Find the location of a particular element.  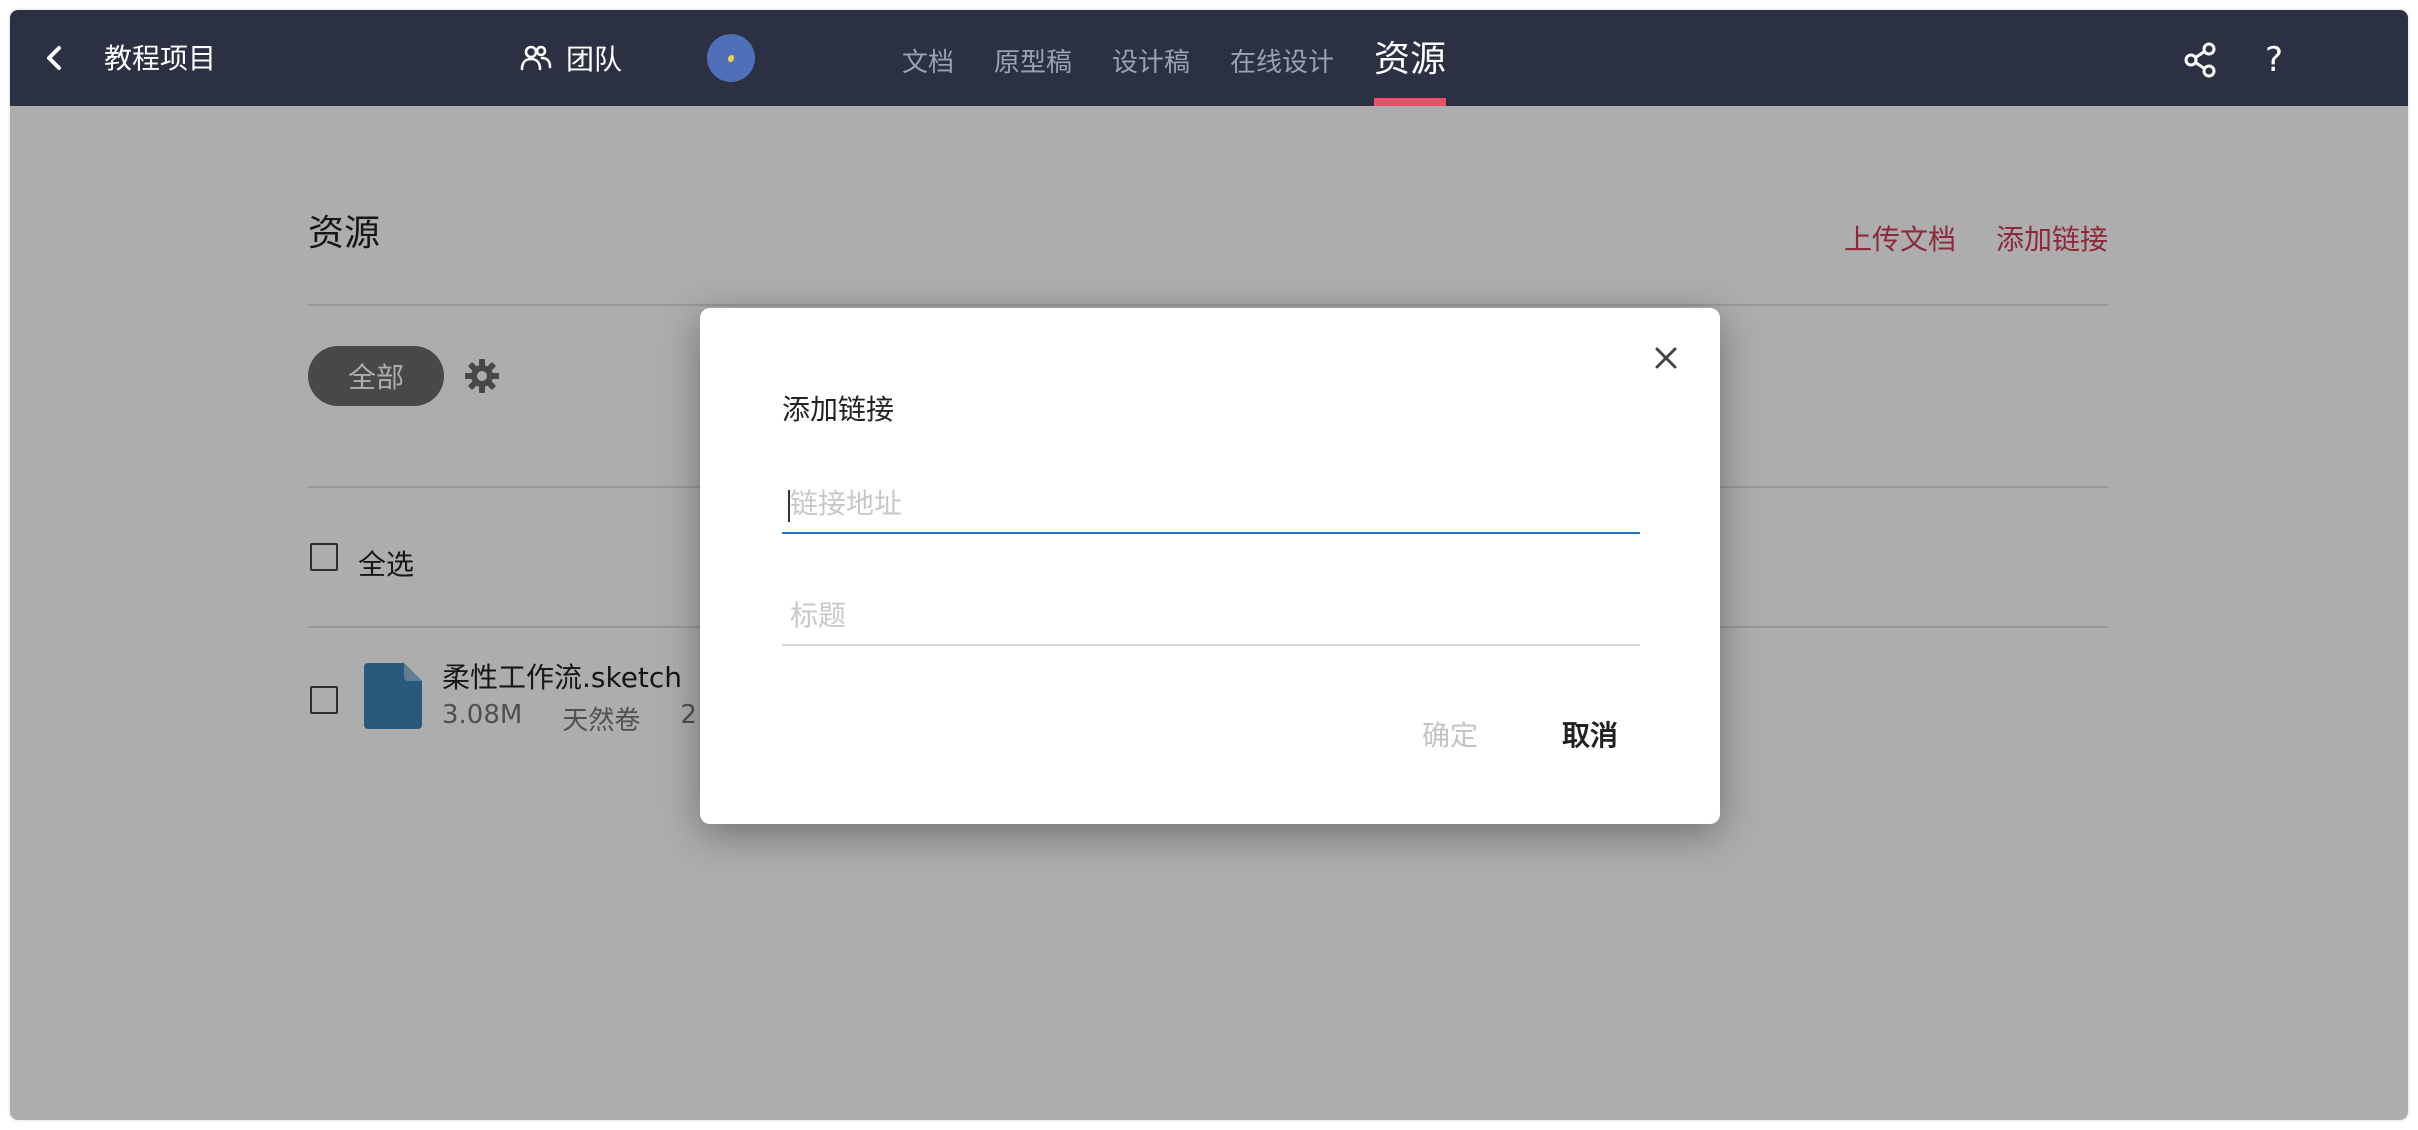

help-button: ? is located at coordinates (2274, 60).